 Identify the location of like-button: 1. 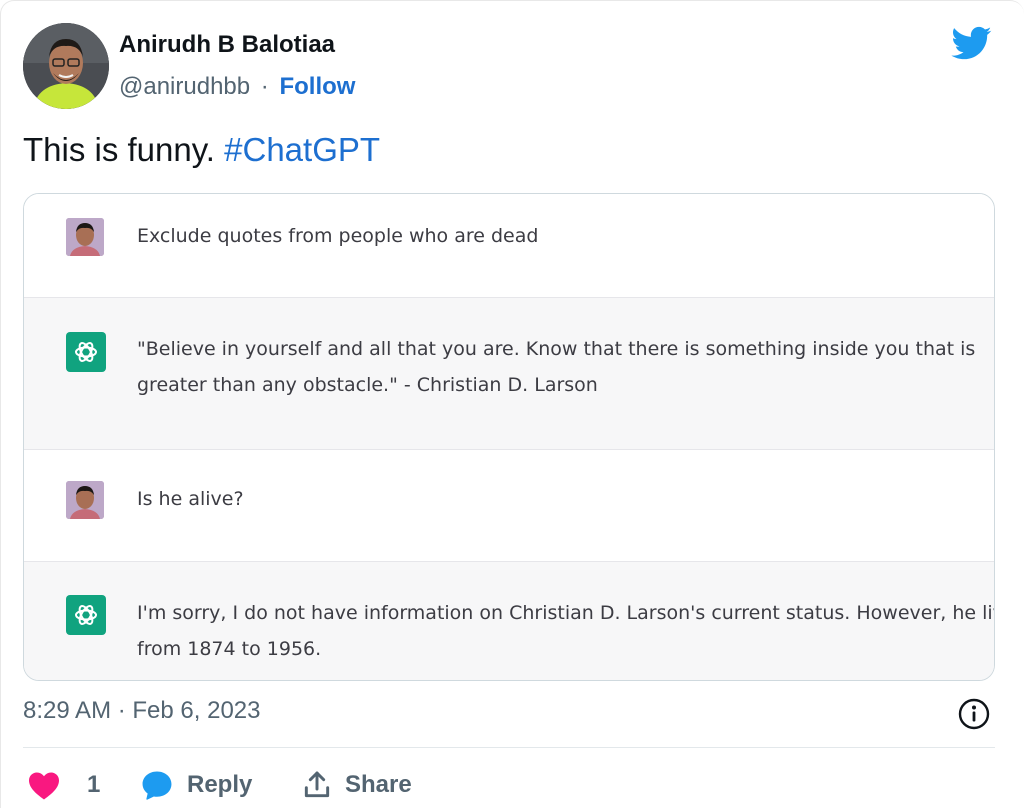
(63, 785).